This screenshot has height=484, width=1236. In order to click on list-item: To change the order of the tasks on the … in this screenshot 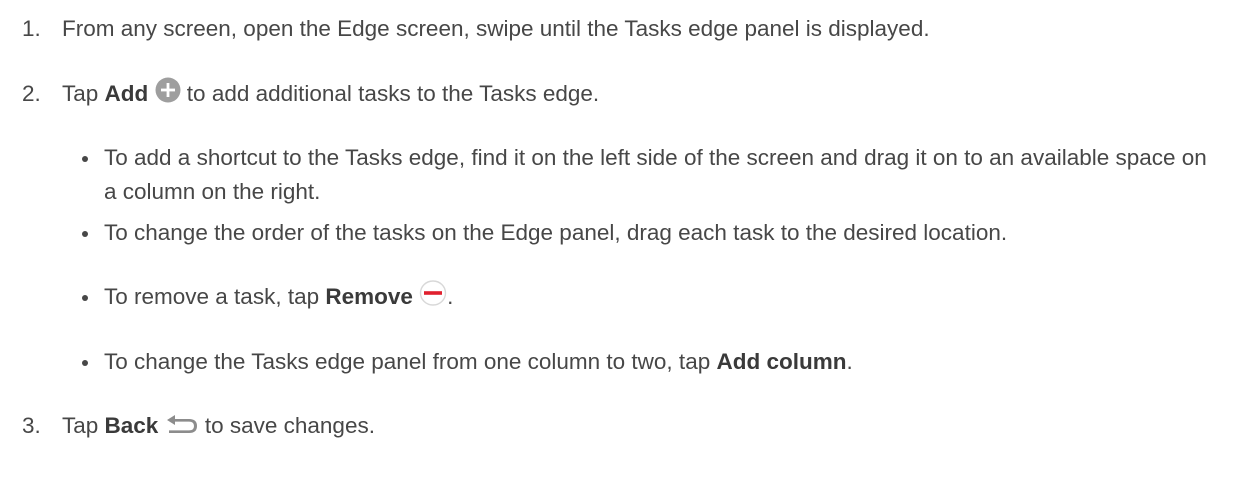, I will do `click(648, 233)`.